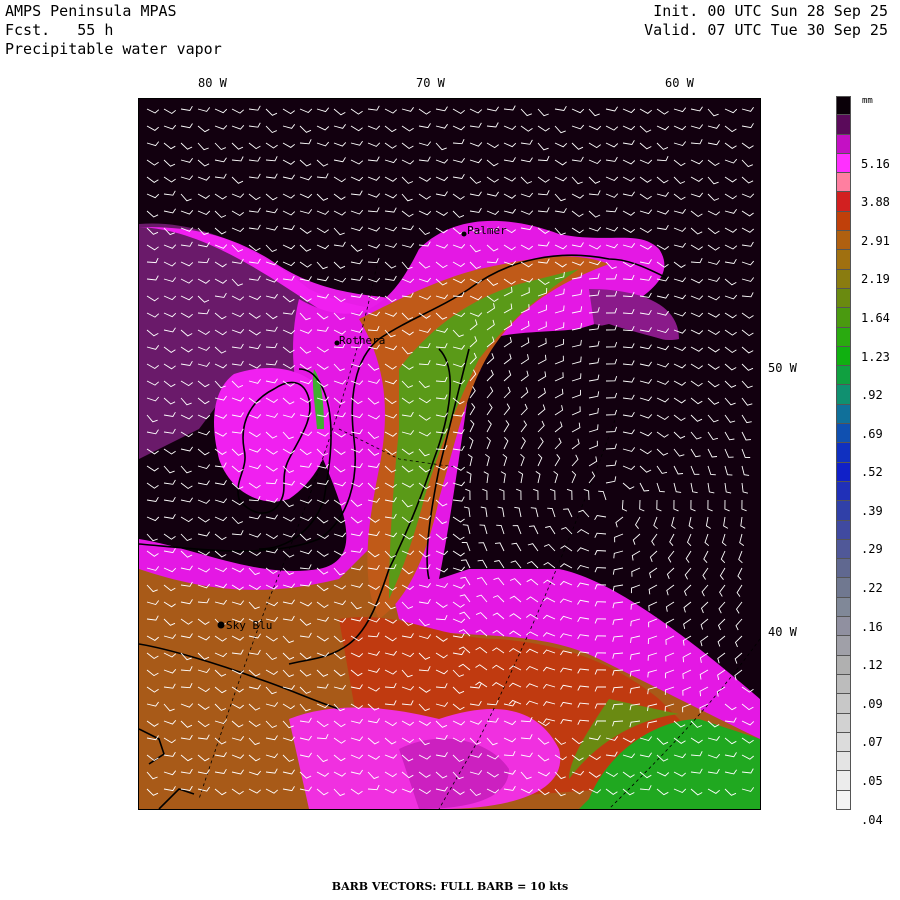  What do you see at coordinates (782, 632) in the screenshot?
I see `lat-label-40w: 40 W` at bounding box center [782, 632].